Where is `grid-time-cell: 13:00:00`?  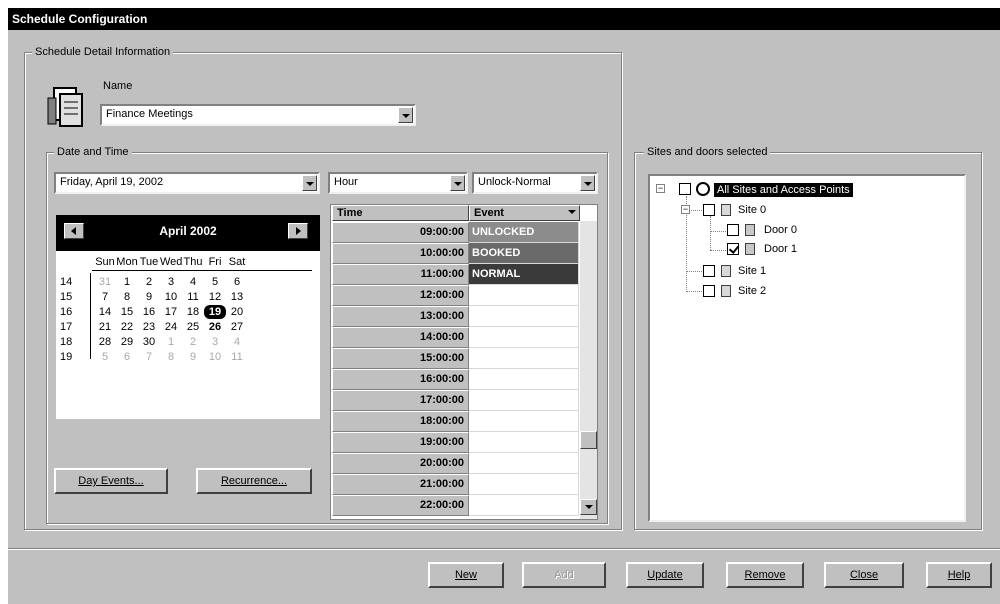 grid-time-cell: 13:00:00 is located at coordinates (400, 316).